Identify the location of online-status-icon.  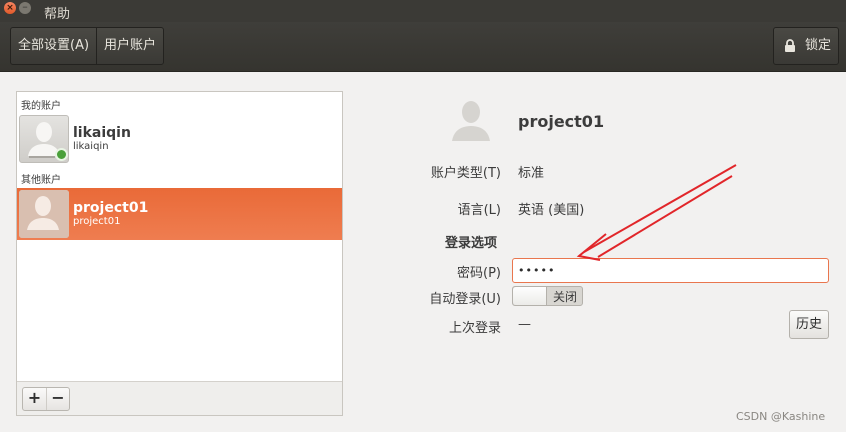
(61, 154).